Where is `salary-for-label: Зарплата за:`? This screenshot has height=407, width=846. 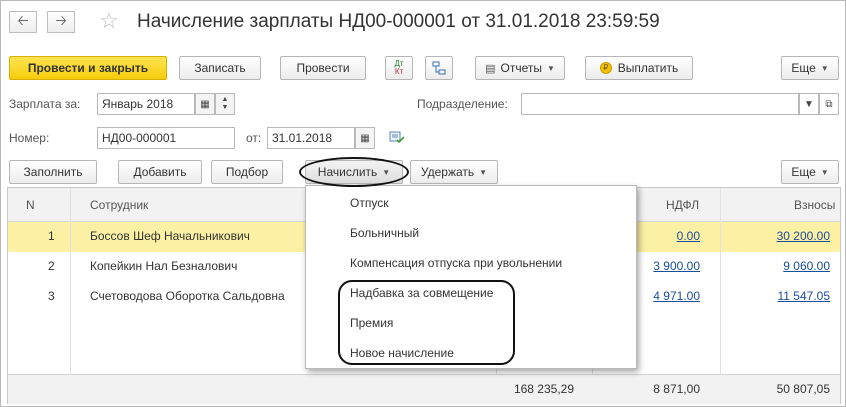 salary-for-label: Зарплата за: is located at coordinates (45, 104).